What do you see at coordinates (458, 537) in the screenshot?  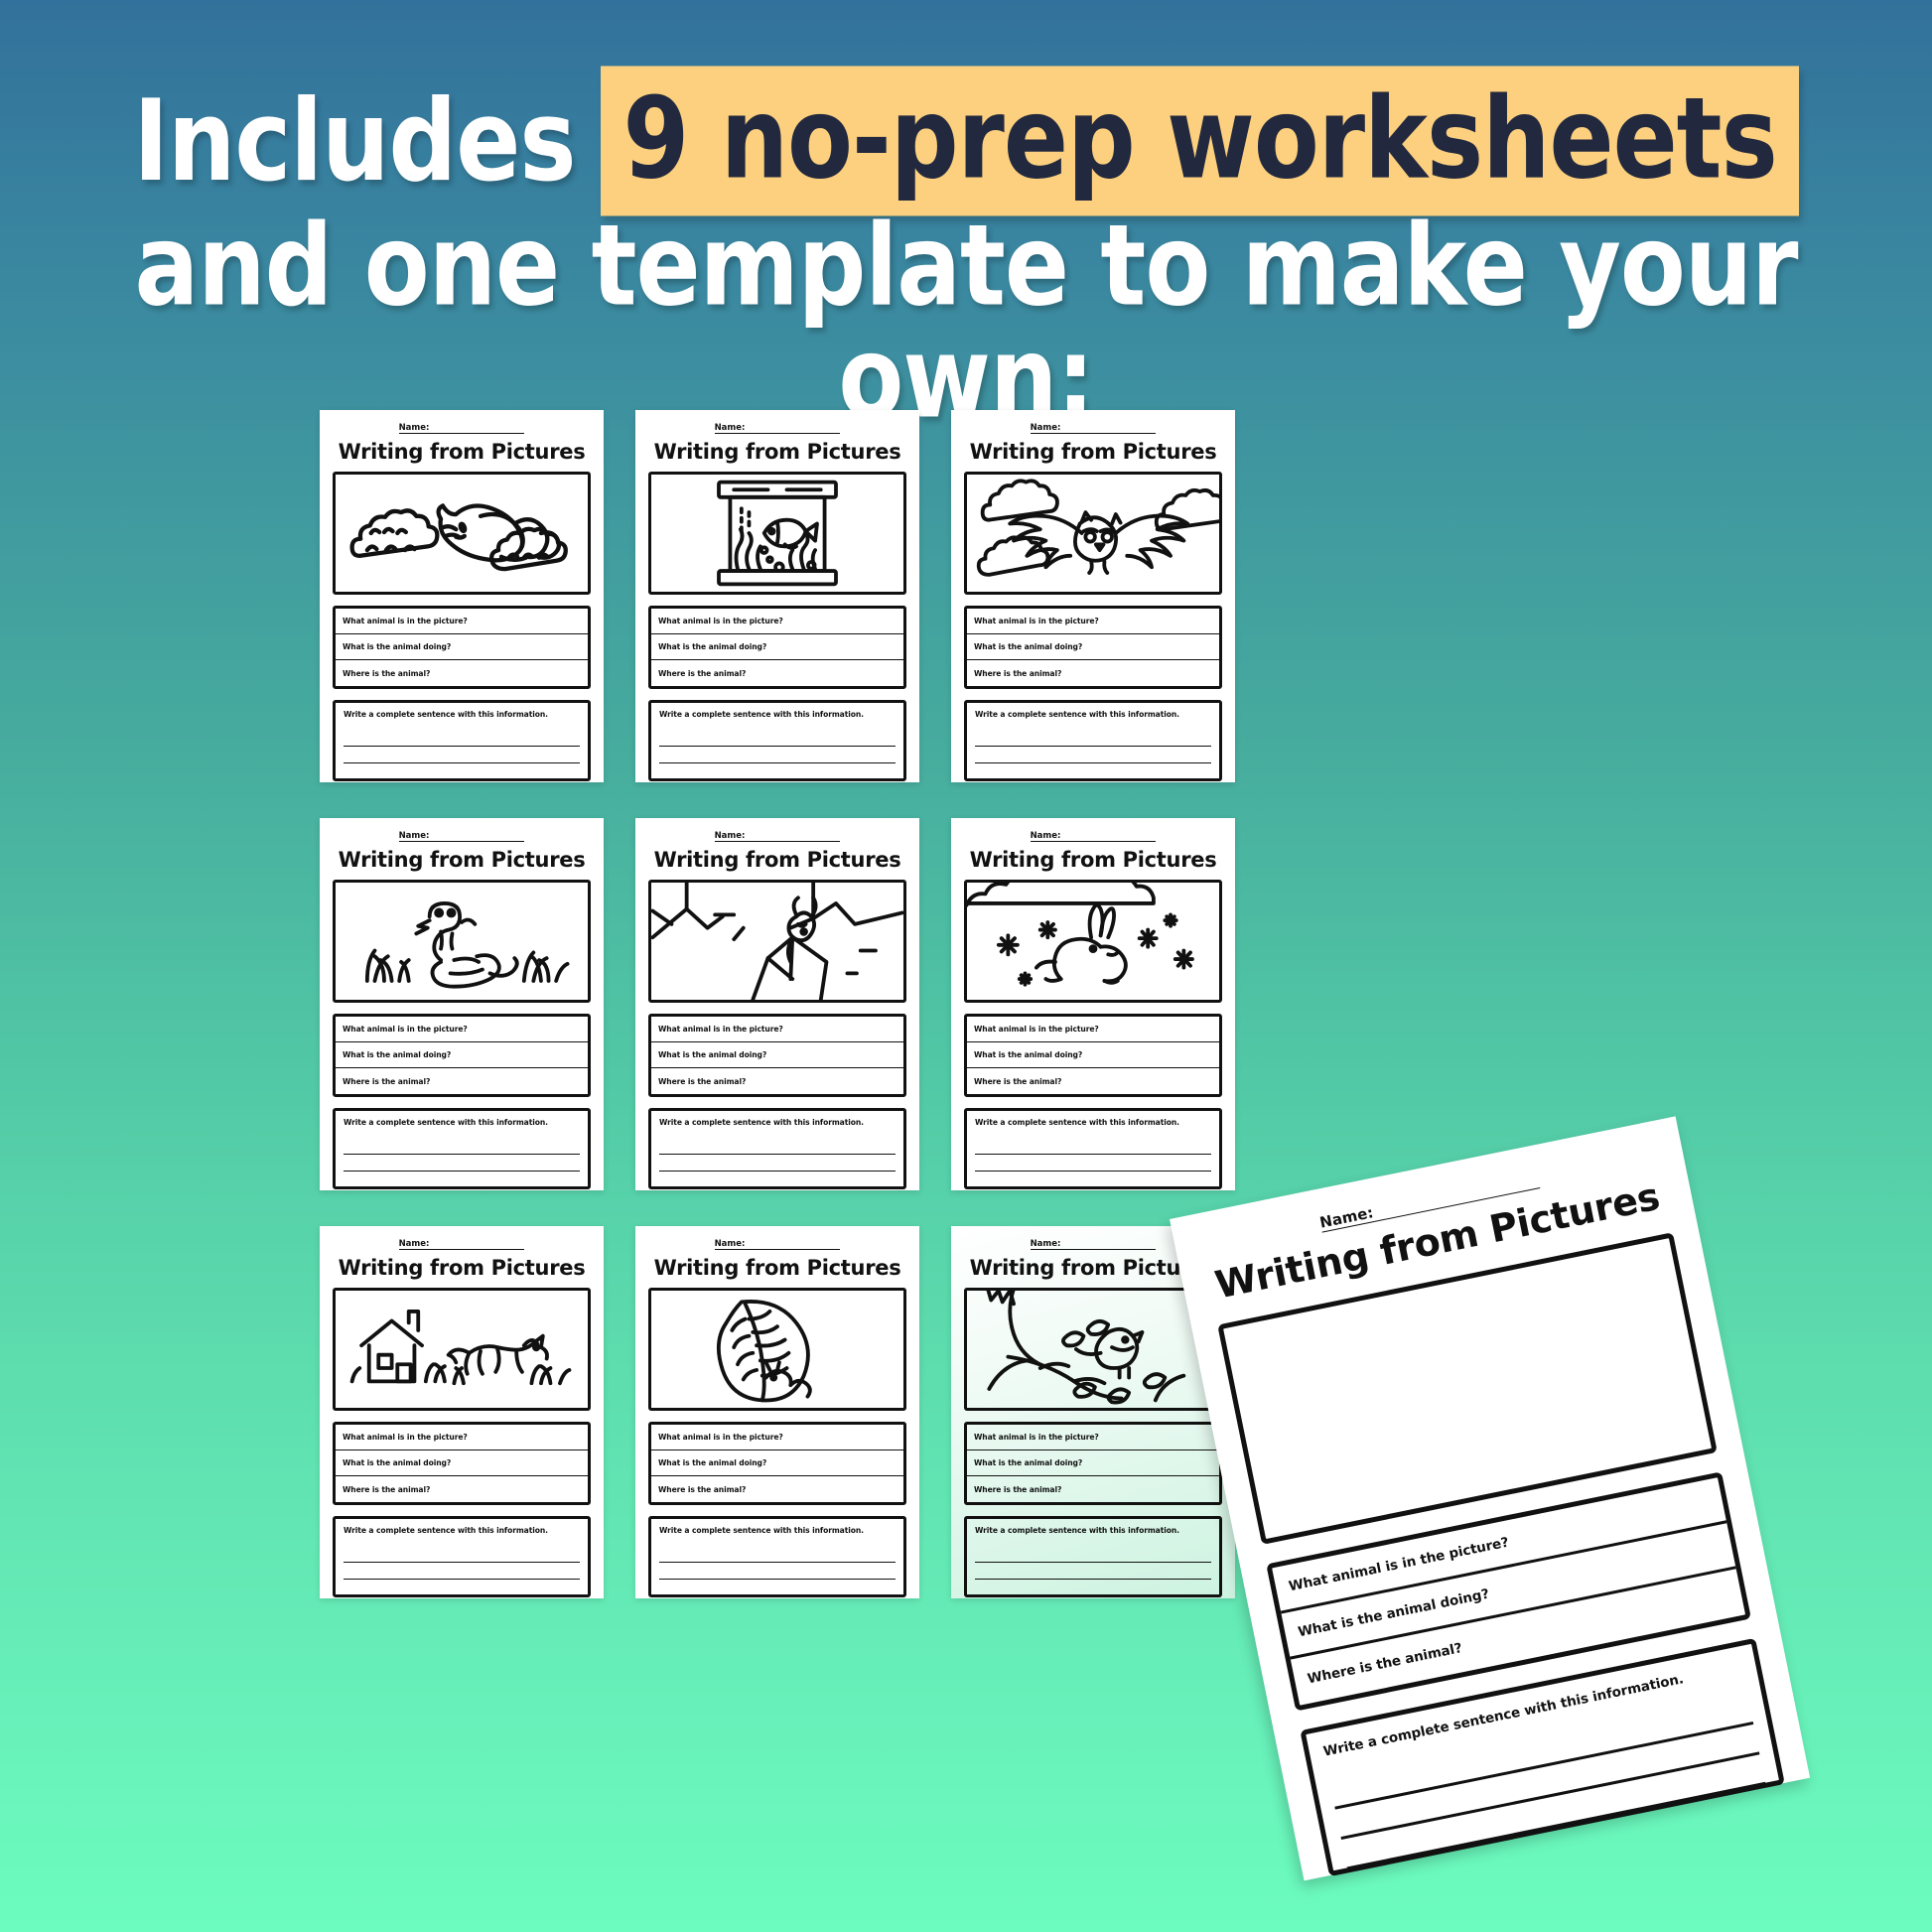 I see `cat-sleeping-on-clouds-icon` at bounding box center [458, 537].